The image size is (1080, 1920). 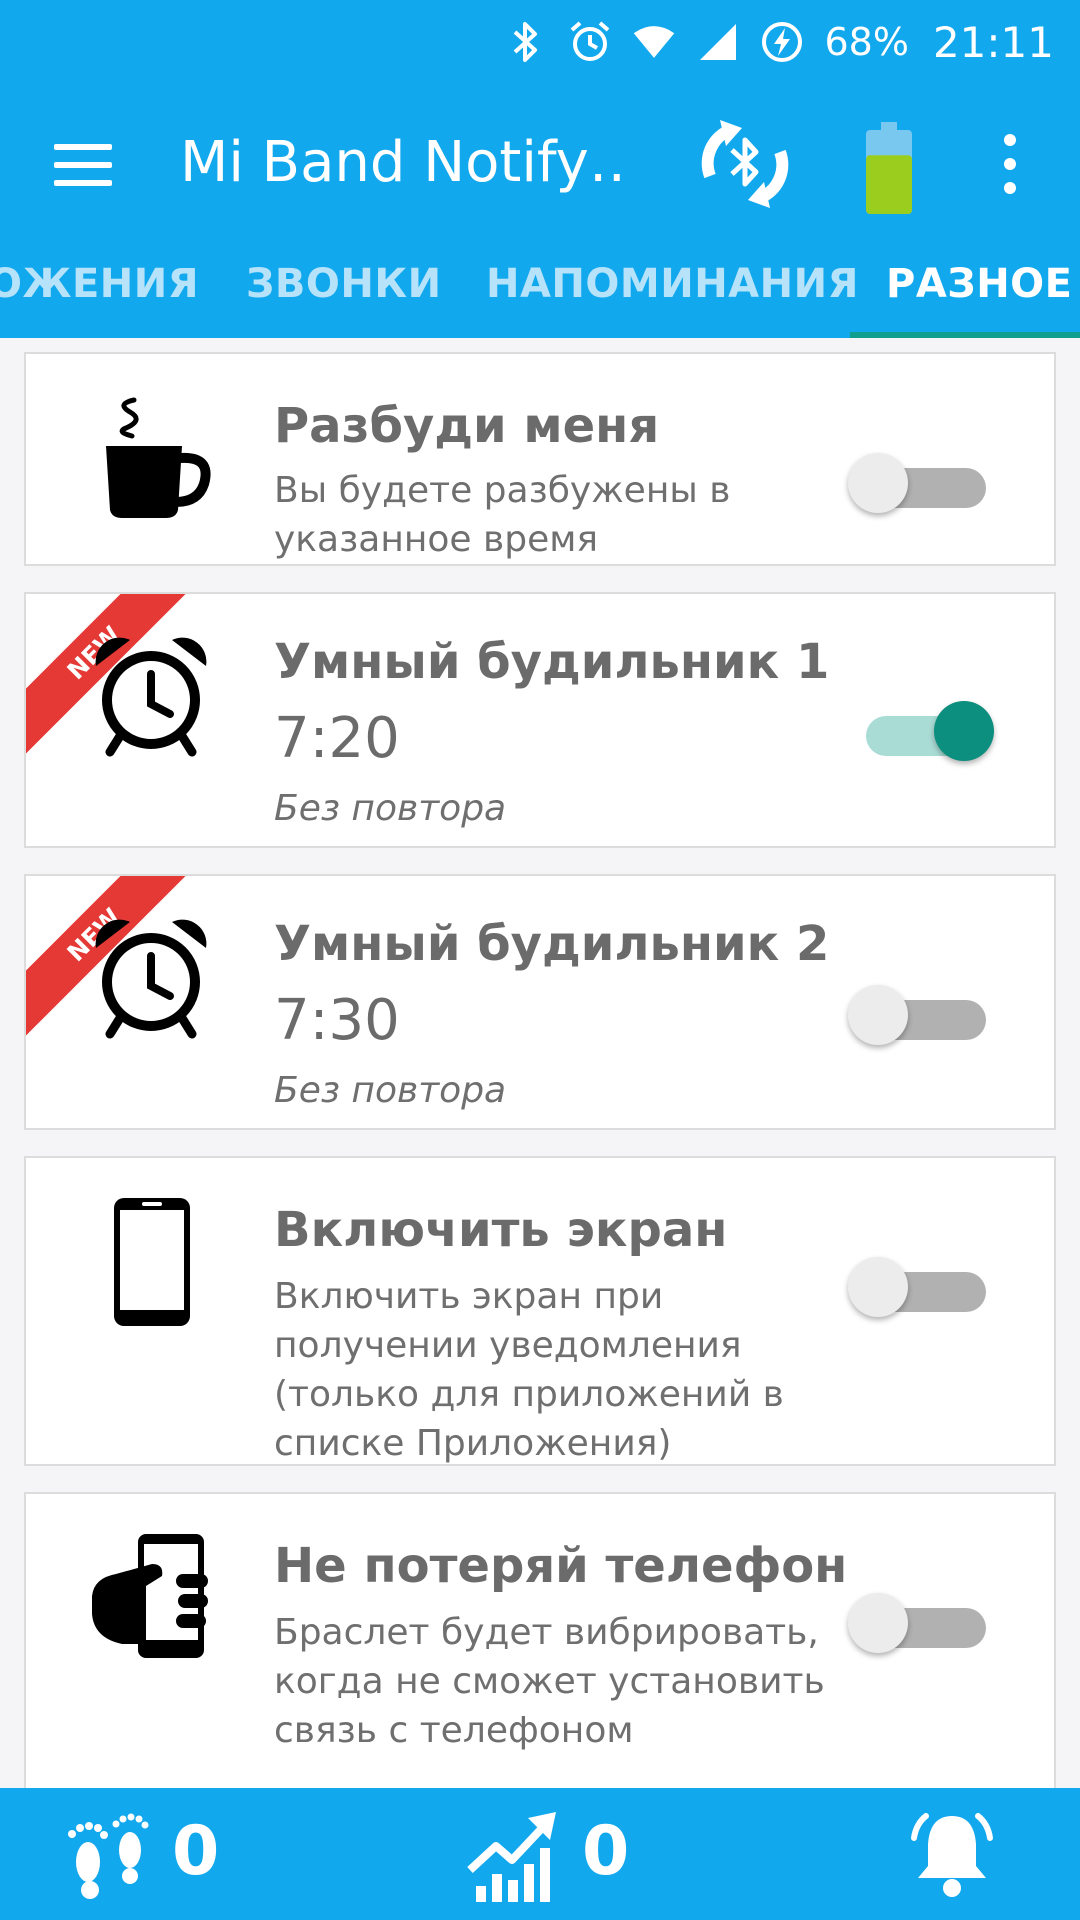 What do you see at coordinates (782, 42) in the screenshot?
I see `charging-icon` at bounding box center [782, 42].